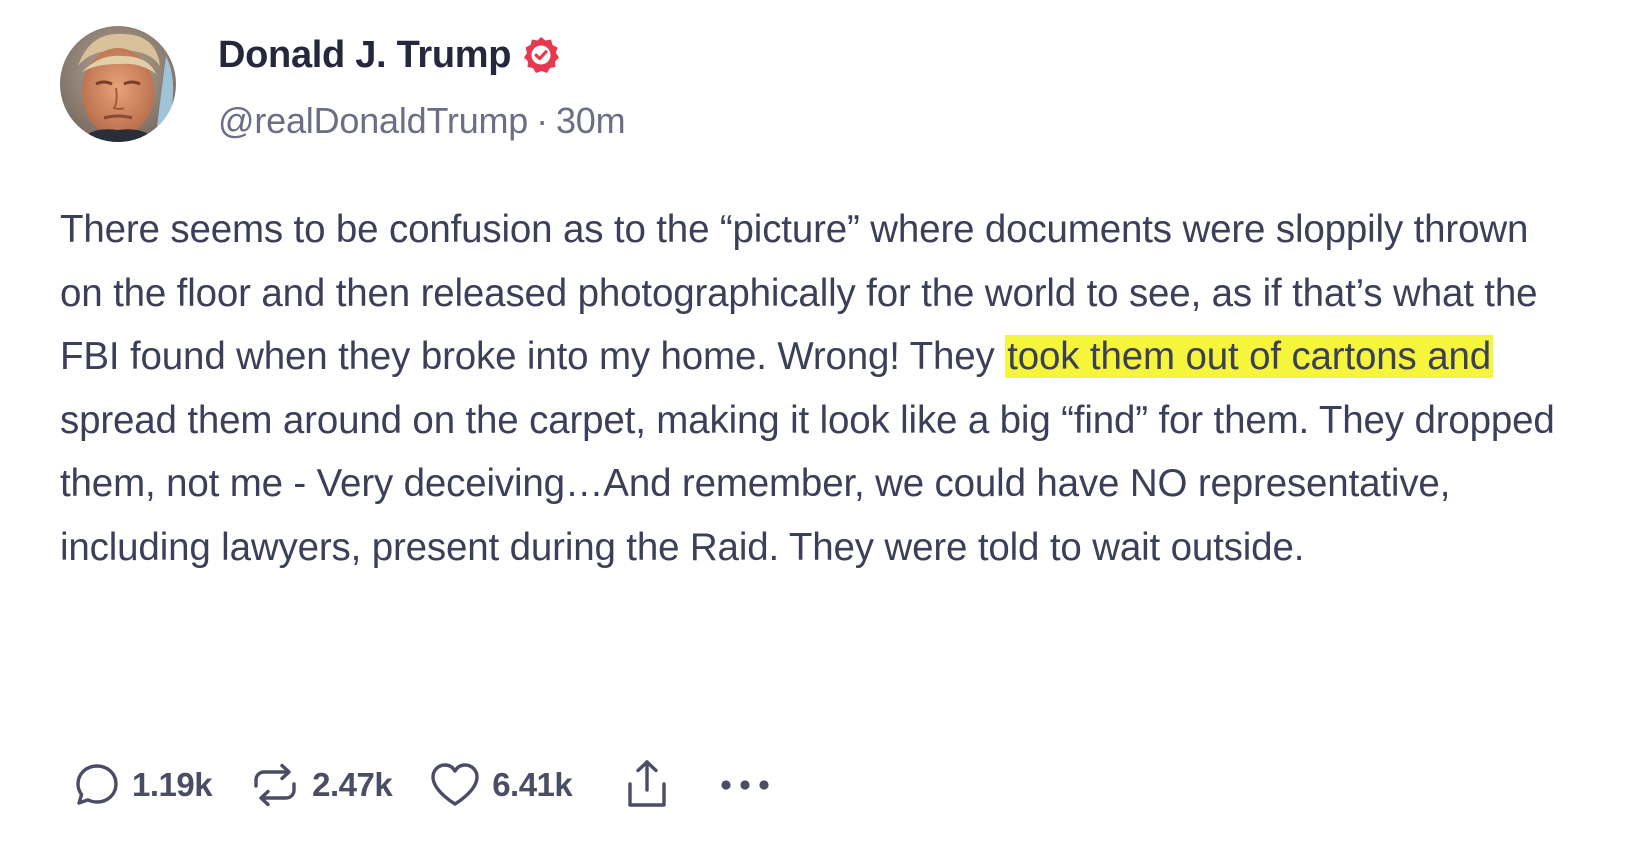 Image resolution: width=1640 pixels, height=863 pixels. I want to click on avatar-image, so click(118, 84).